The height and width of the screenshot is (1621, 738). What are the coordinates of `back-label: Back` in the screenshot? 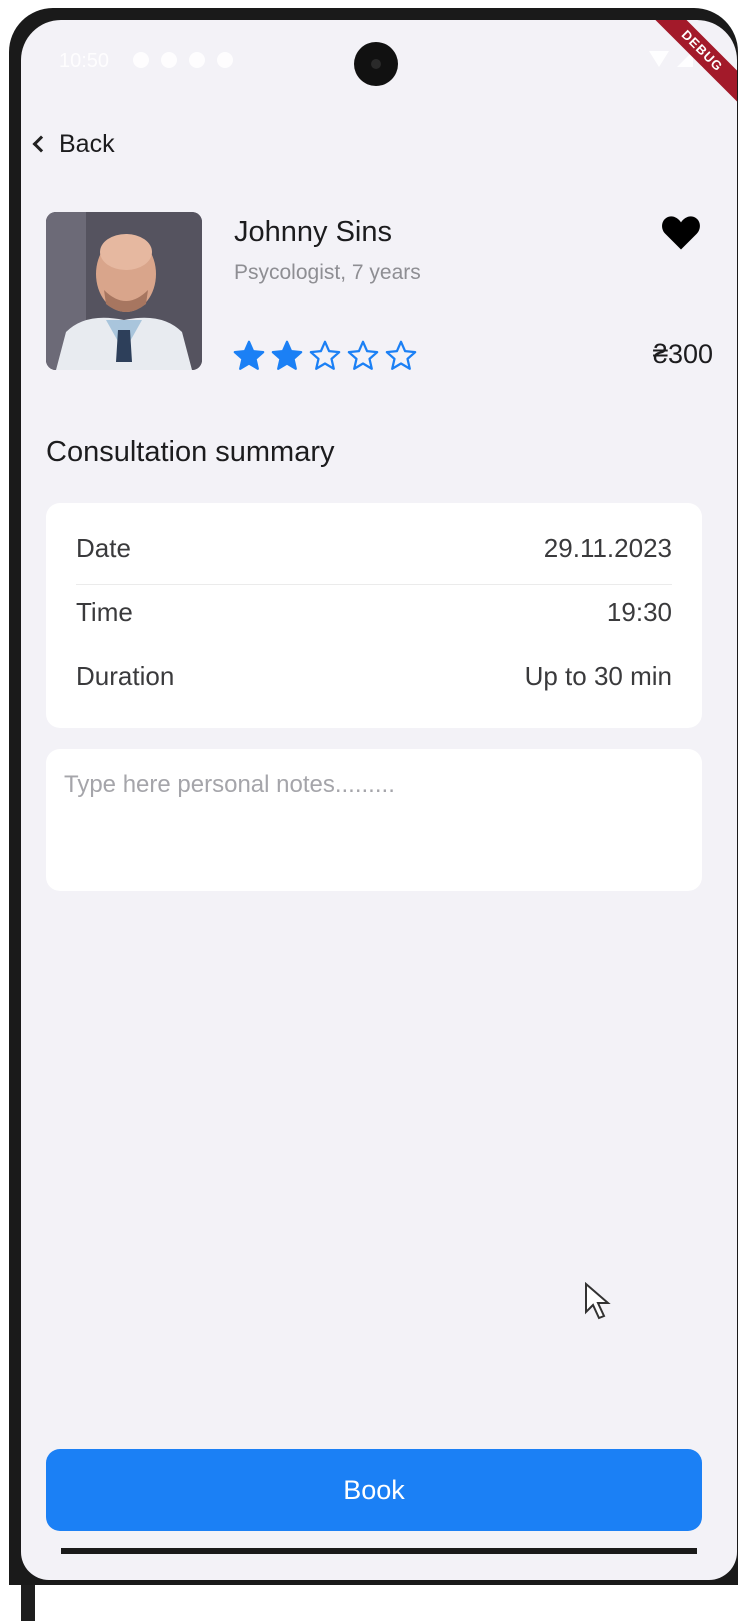 It's located at (87, 143).